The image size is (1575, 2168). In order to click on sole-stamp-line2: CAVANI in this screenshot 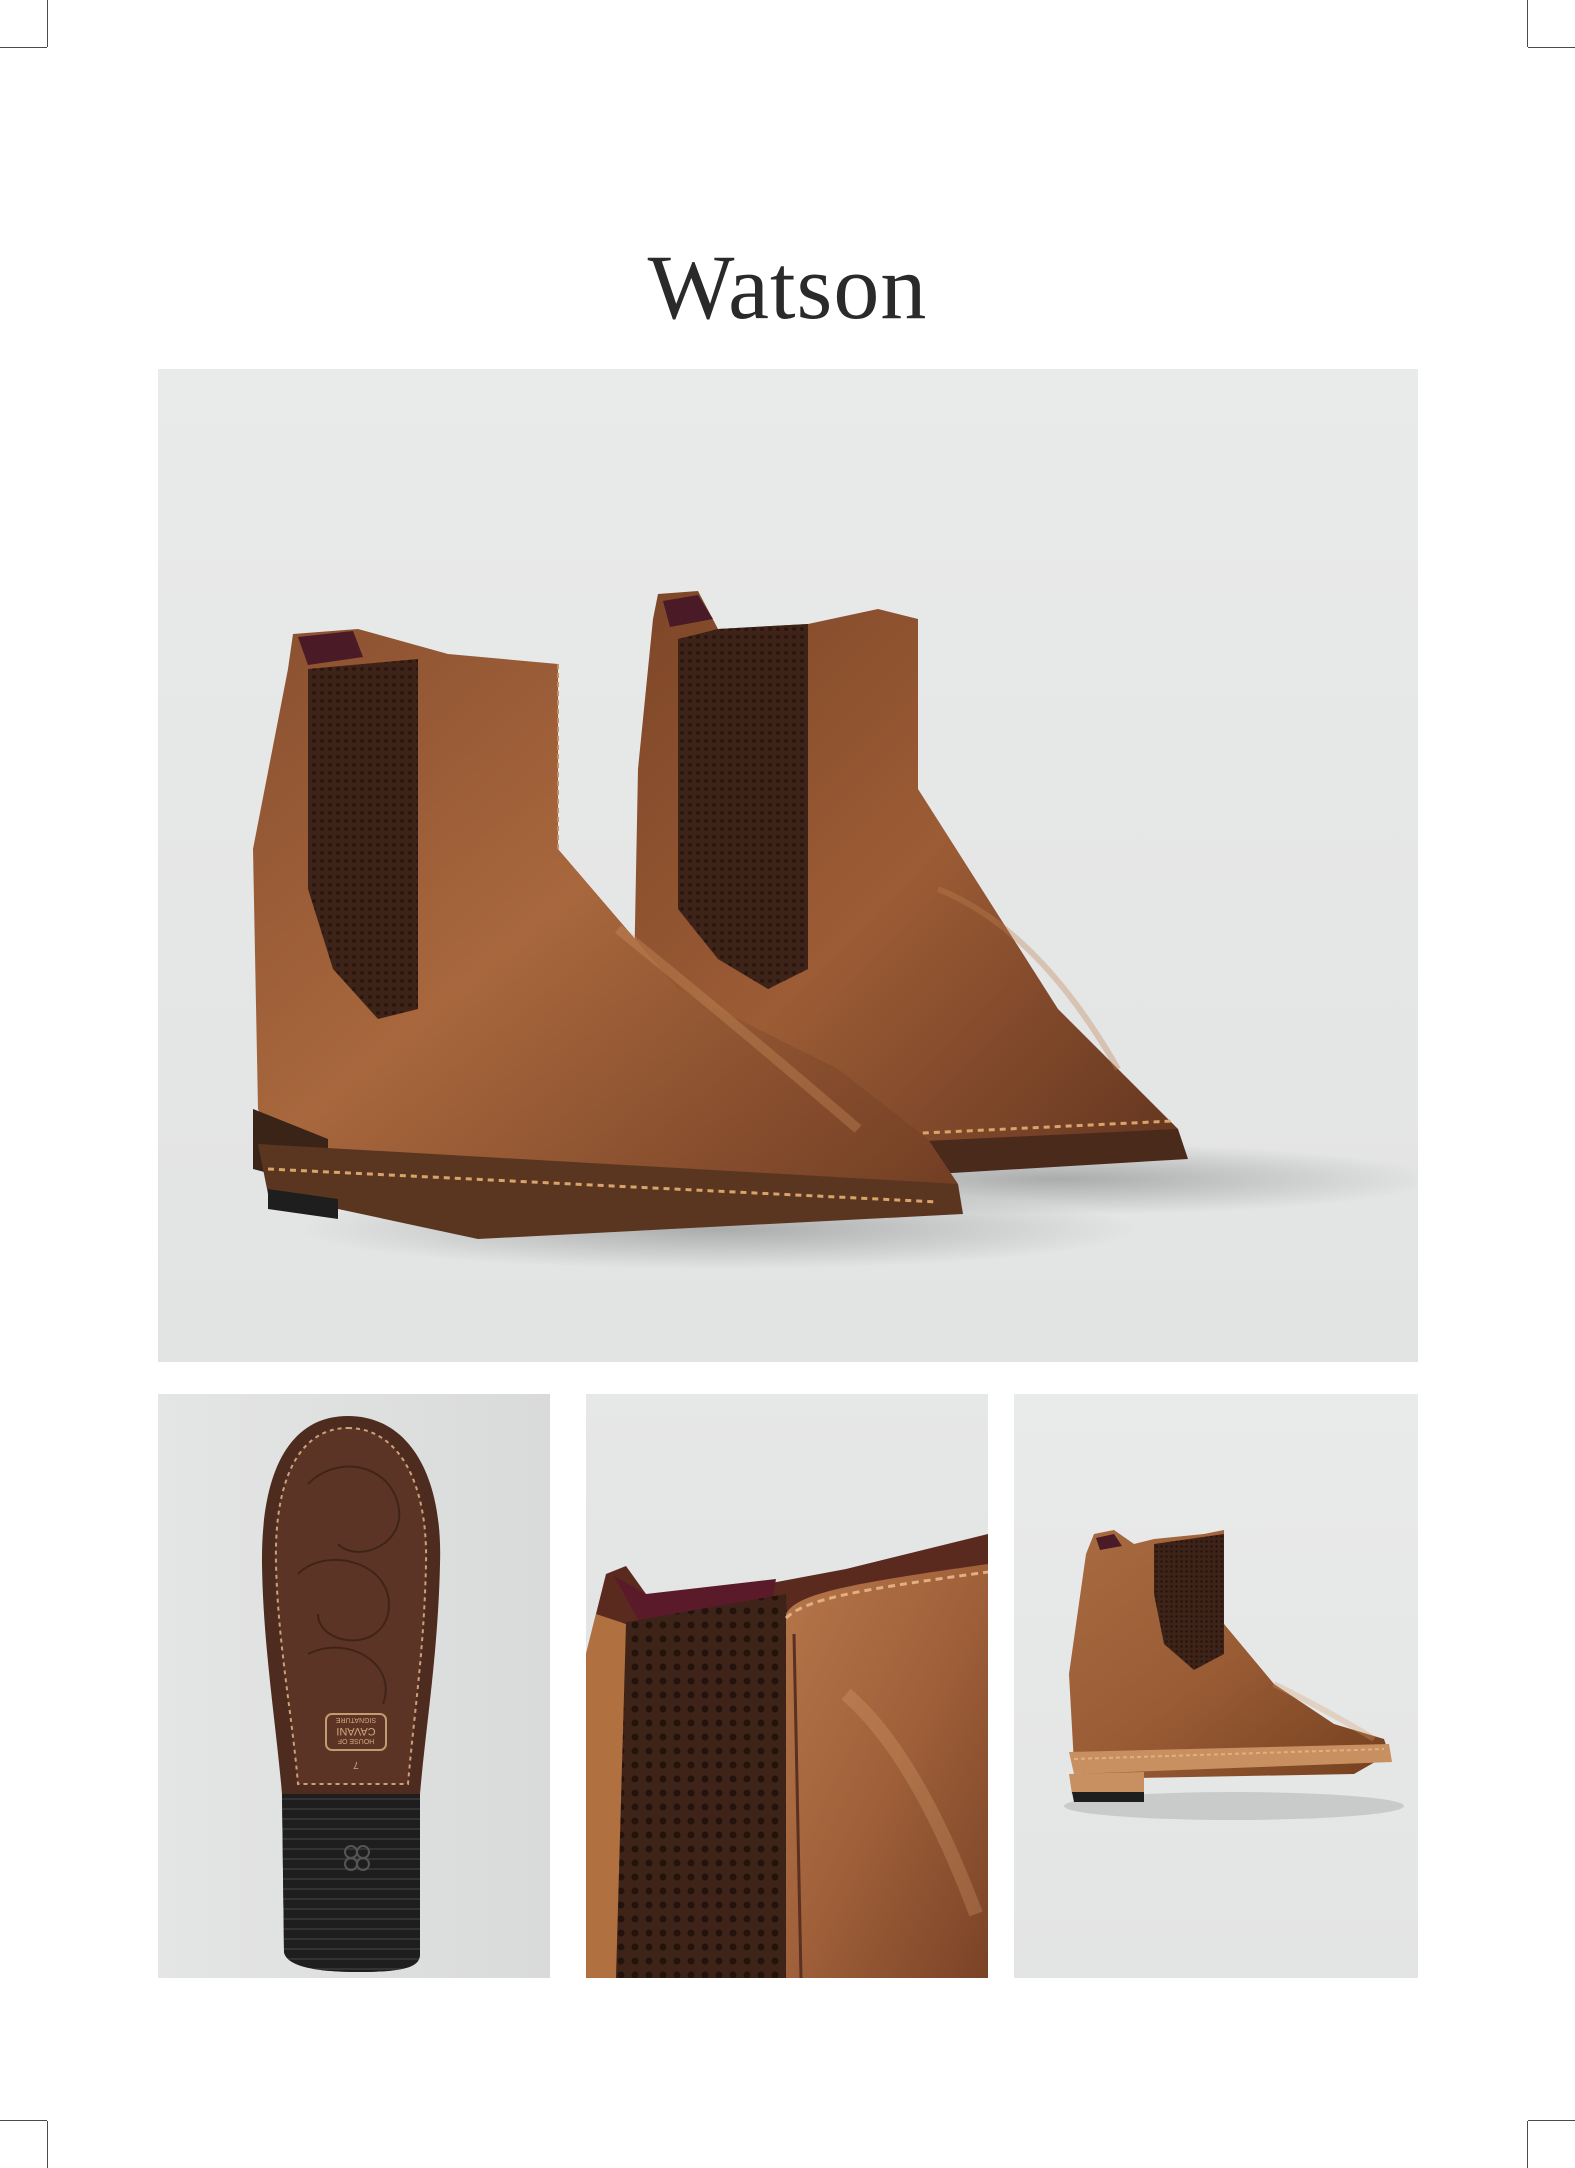, I will do `click(355, 1731)`.